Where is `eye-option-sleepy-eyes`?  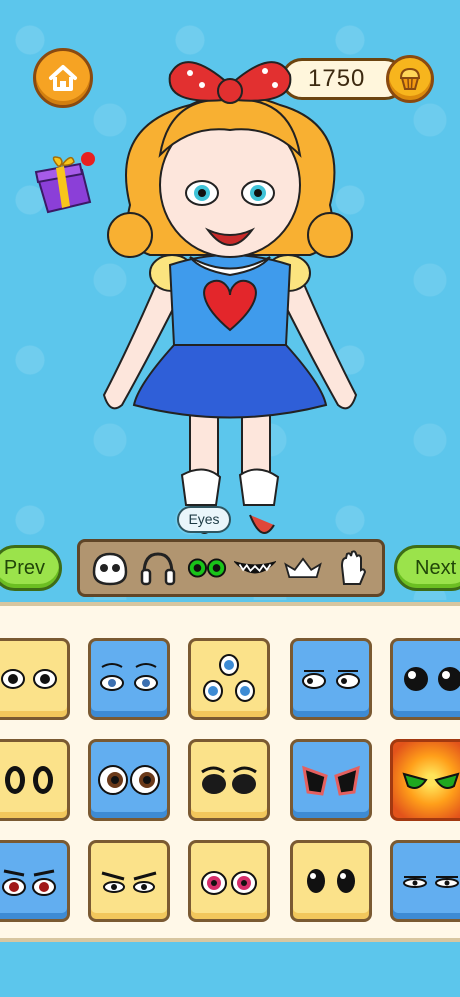 eye-option-sleepy-eyes is located at coordinates (129, 679).